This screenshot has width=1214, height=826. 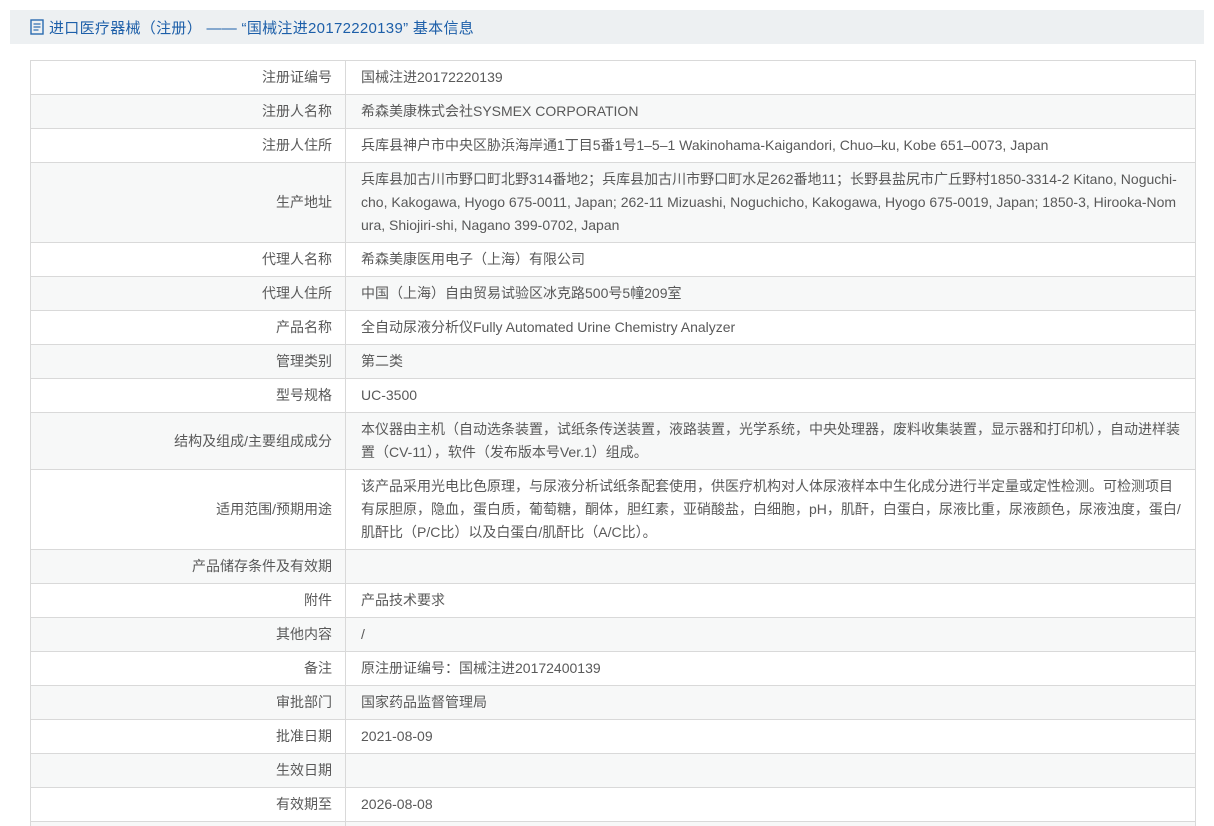 I want to click on table-row: 附件 产品技术要求, so click(x=613, y=600).